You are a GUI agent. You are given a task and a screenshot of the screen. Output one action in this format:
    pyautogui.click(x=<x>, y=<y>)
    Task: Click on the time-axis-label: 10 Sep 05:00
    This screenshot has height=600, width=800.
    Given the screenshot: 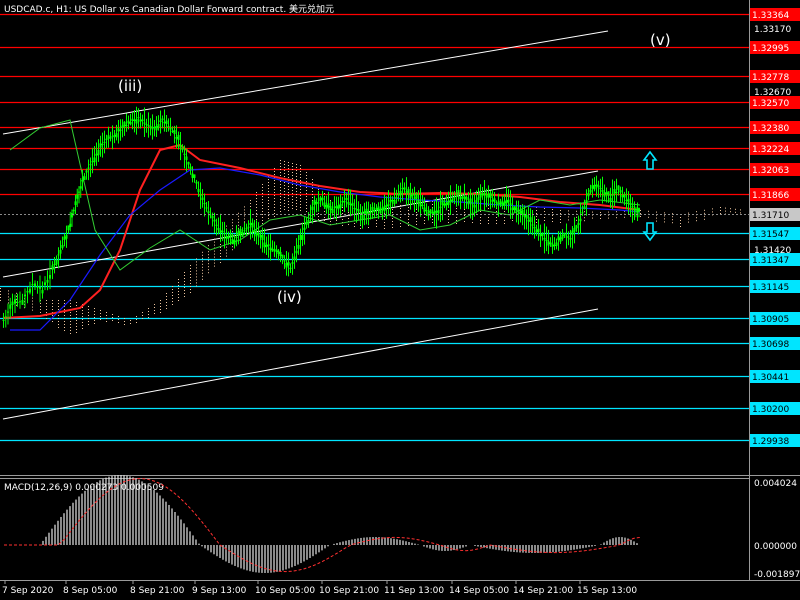 What is the action you would take?
    pyautogui.click(x=285, y=591)
    